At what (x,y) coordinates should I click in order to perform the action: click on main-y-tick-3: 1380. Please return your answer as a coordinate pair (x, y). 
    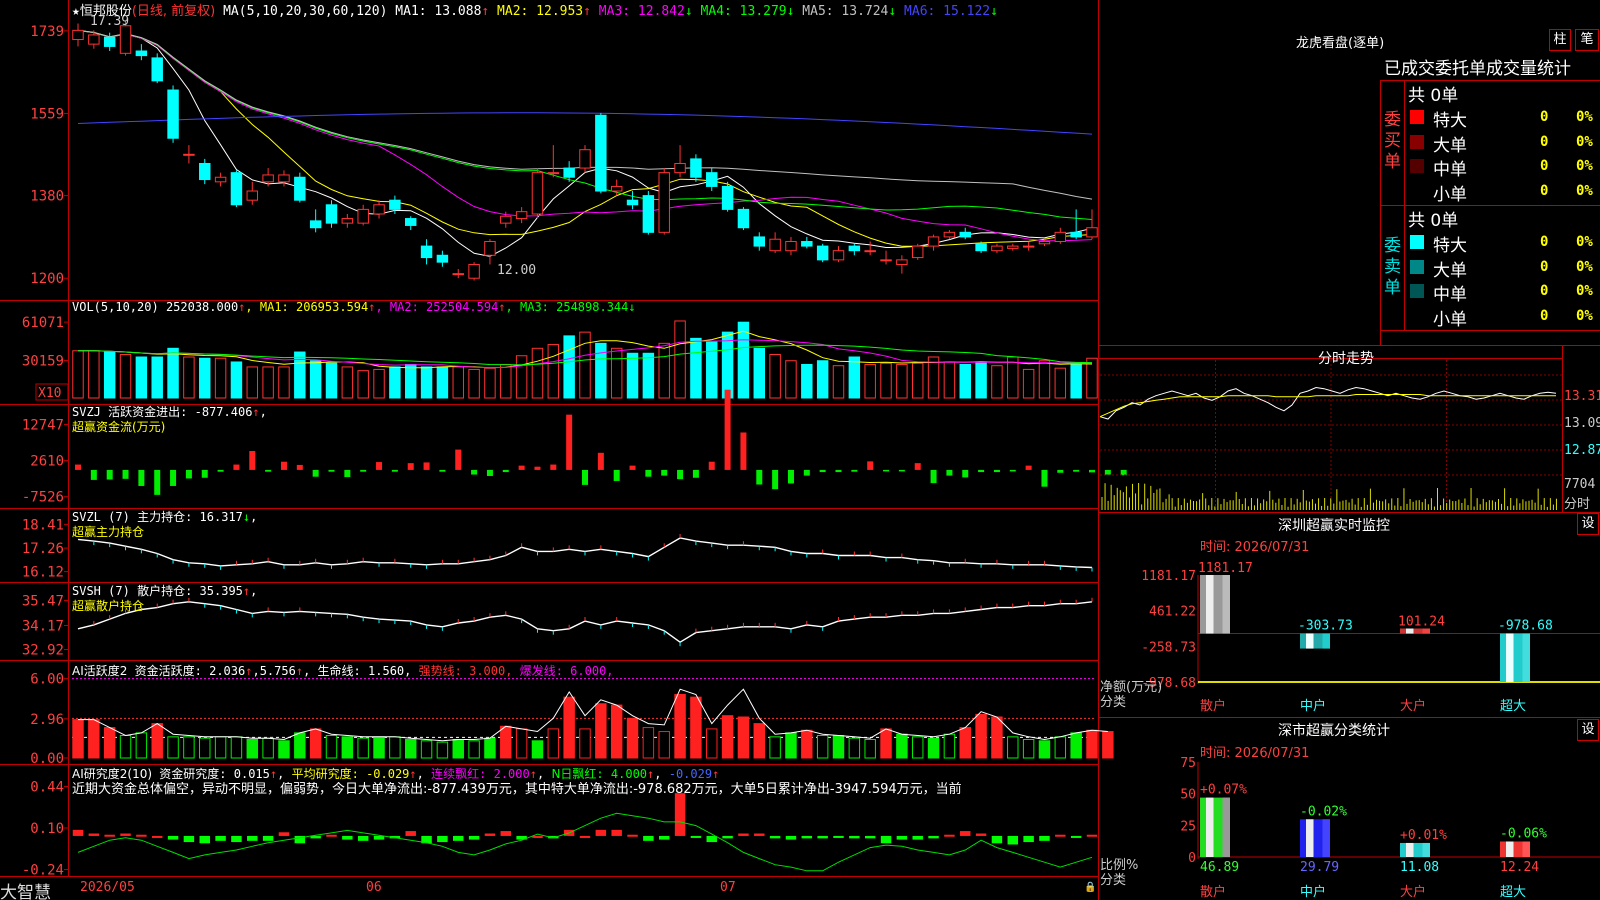
    Looking at the image, I should click on (47, 197).